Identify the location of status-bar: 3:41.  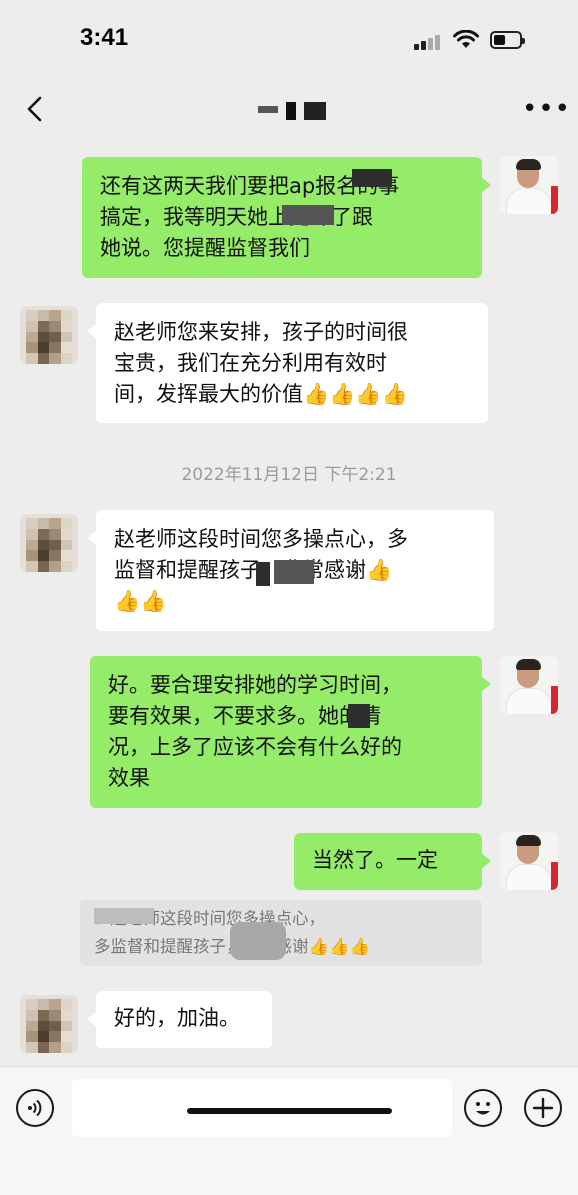
(289, 40).